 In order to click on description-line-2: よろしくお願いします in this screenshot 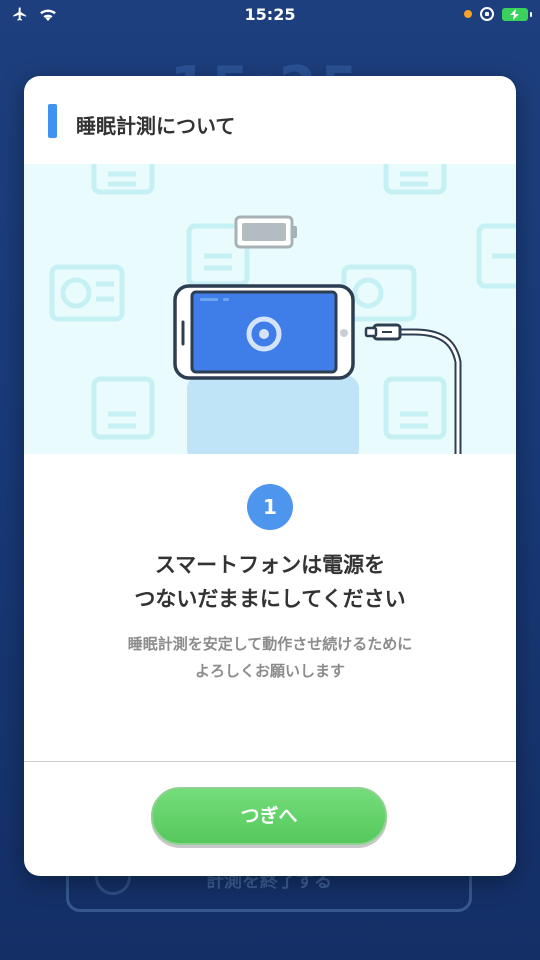, I will do `click(269, 671)`.